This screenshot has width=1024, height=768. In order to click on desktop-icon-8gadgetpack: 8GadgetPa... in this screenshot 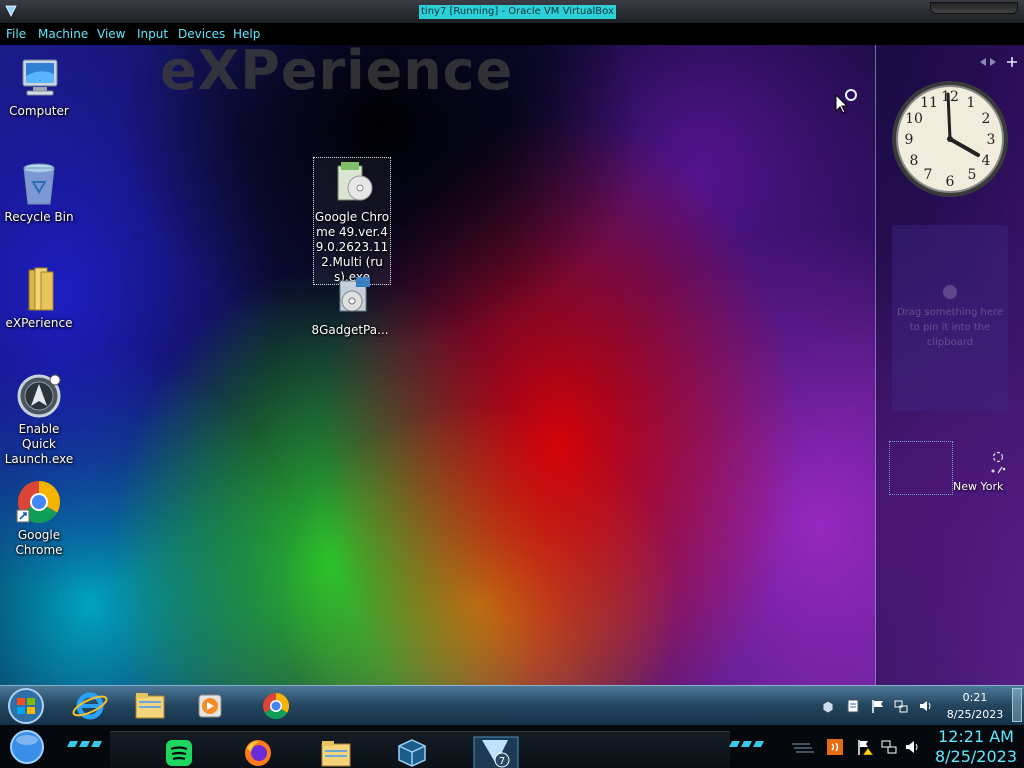, I will do `click(350, 305)`.